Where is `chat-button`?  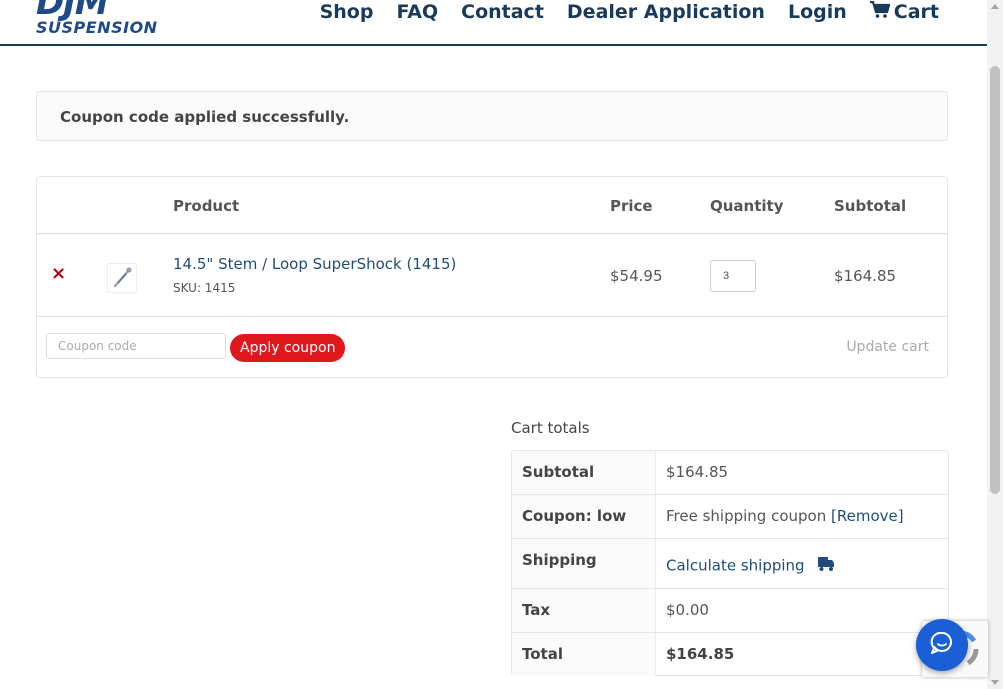
chat-button is located at coordinates (942, 645).